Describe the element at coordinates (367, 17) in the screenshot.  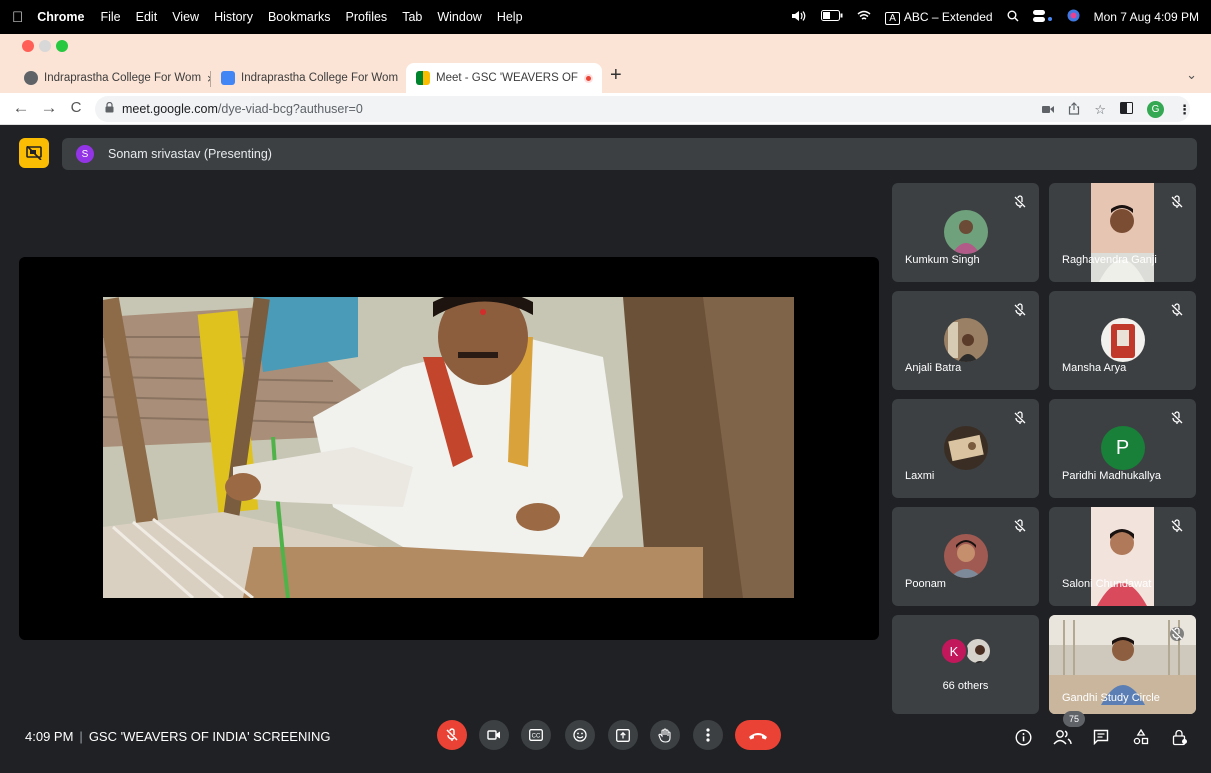
I see `menu-profiles: Profiles` at that location.